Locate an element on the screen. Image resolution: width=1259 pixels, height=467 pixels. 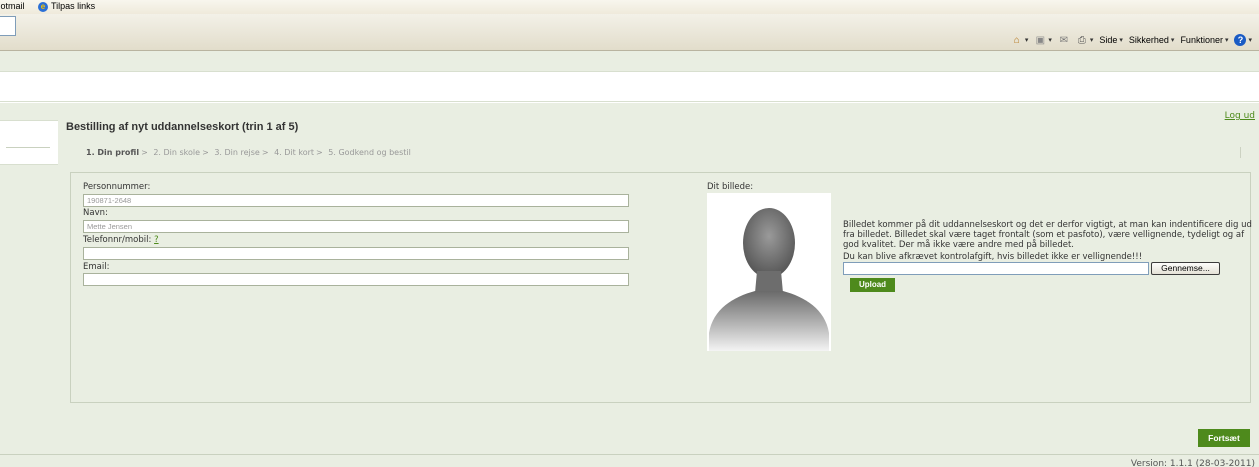
security-menu-label: Sikkerhed is located at coordinates (1148, 40).